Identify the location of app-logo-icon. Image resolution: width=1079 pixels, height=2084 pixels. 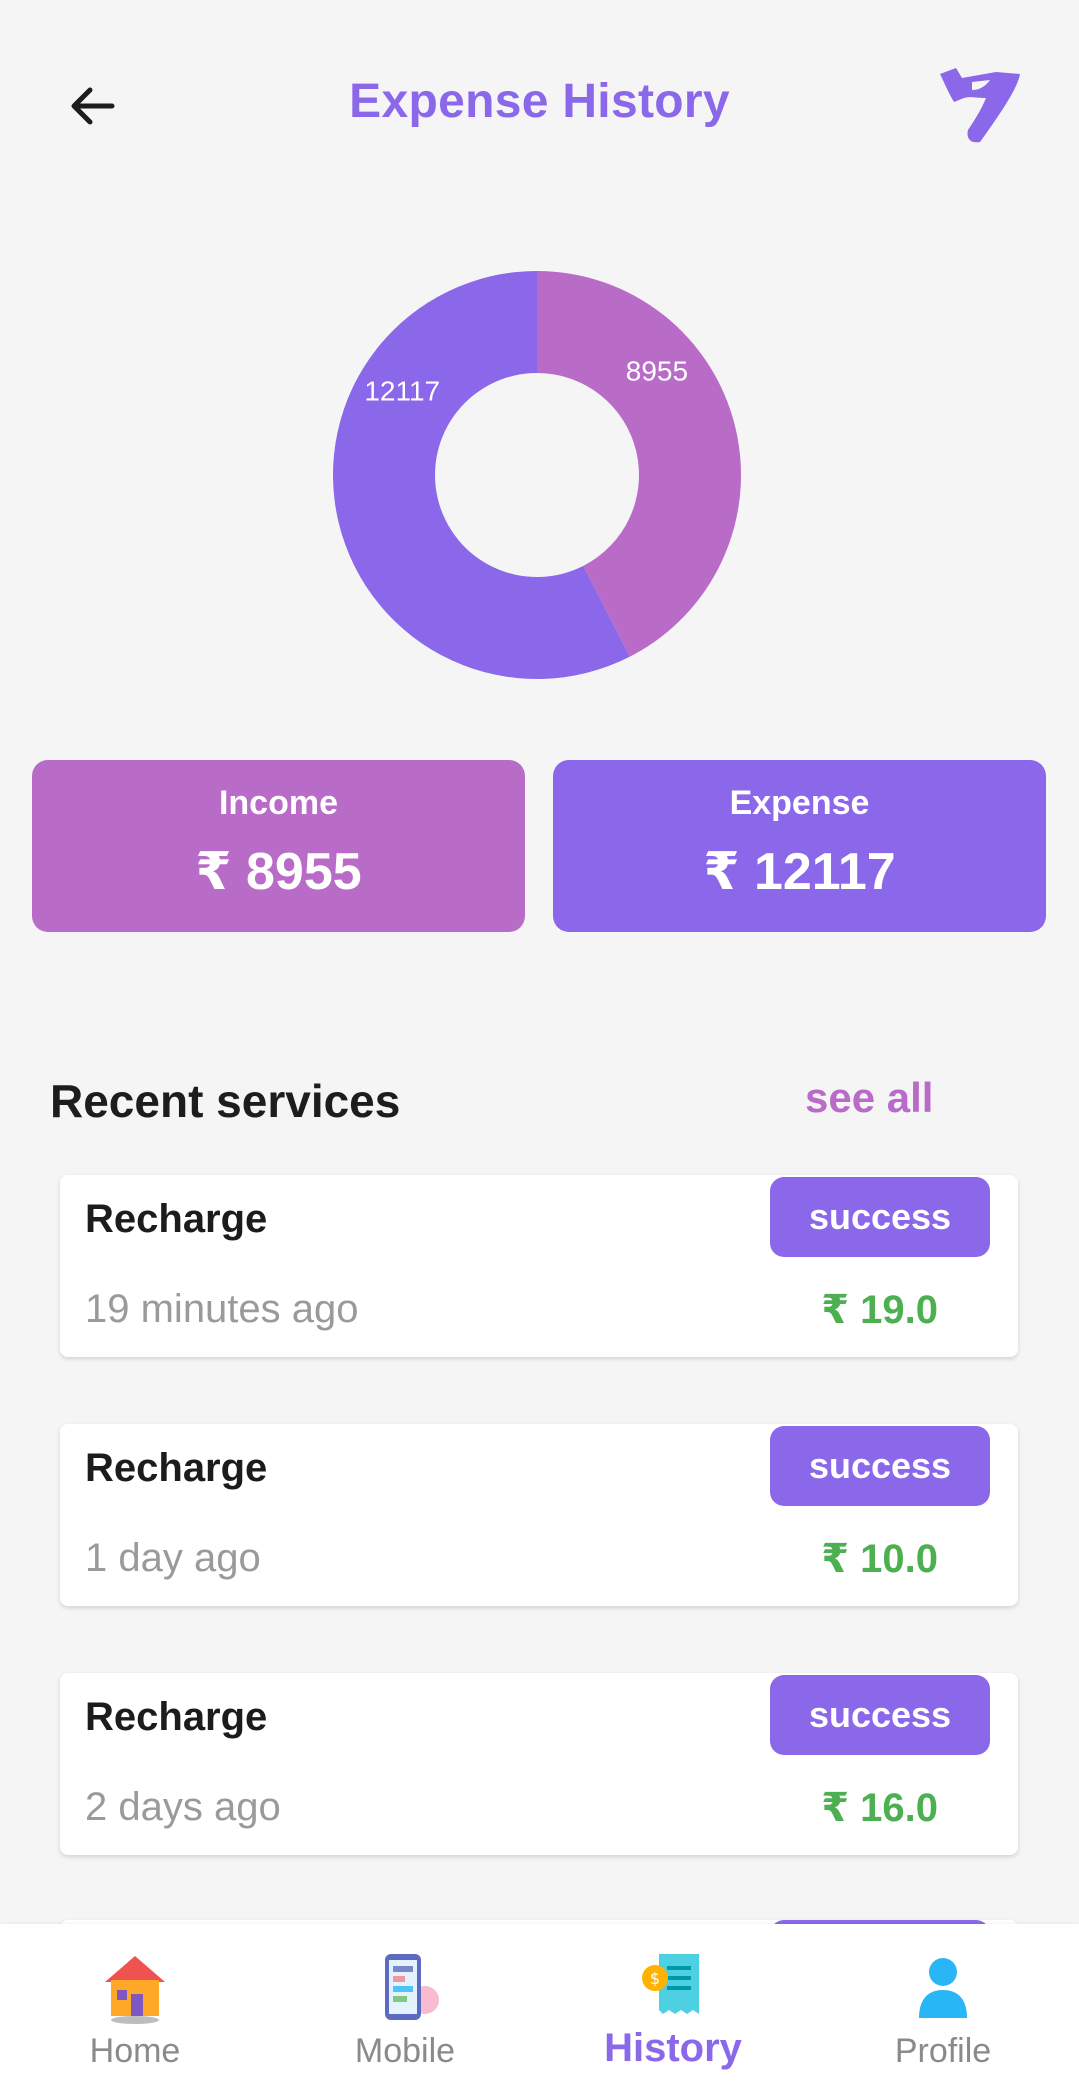
(979, 106).